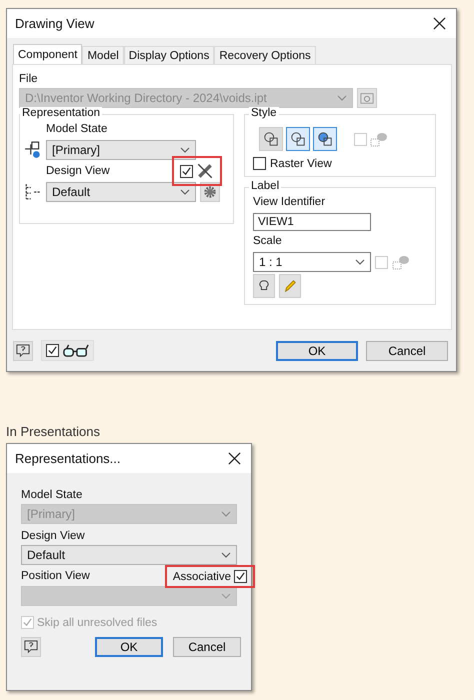  What do you see at coordinates (290, 286) in the screenshot?
I see `pencil-icon` at bounding box center [290, 286].